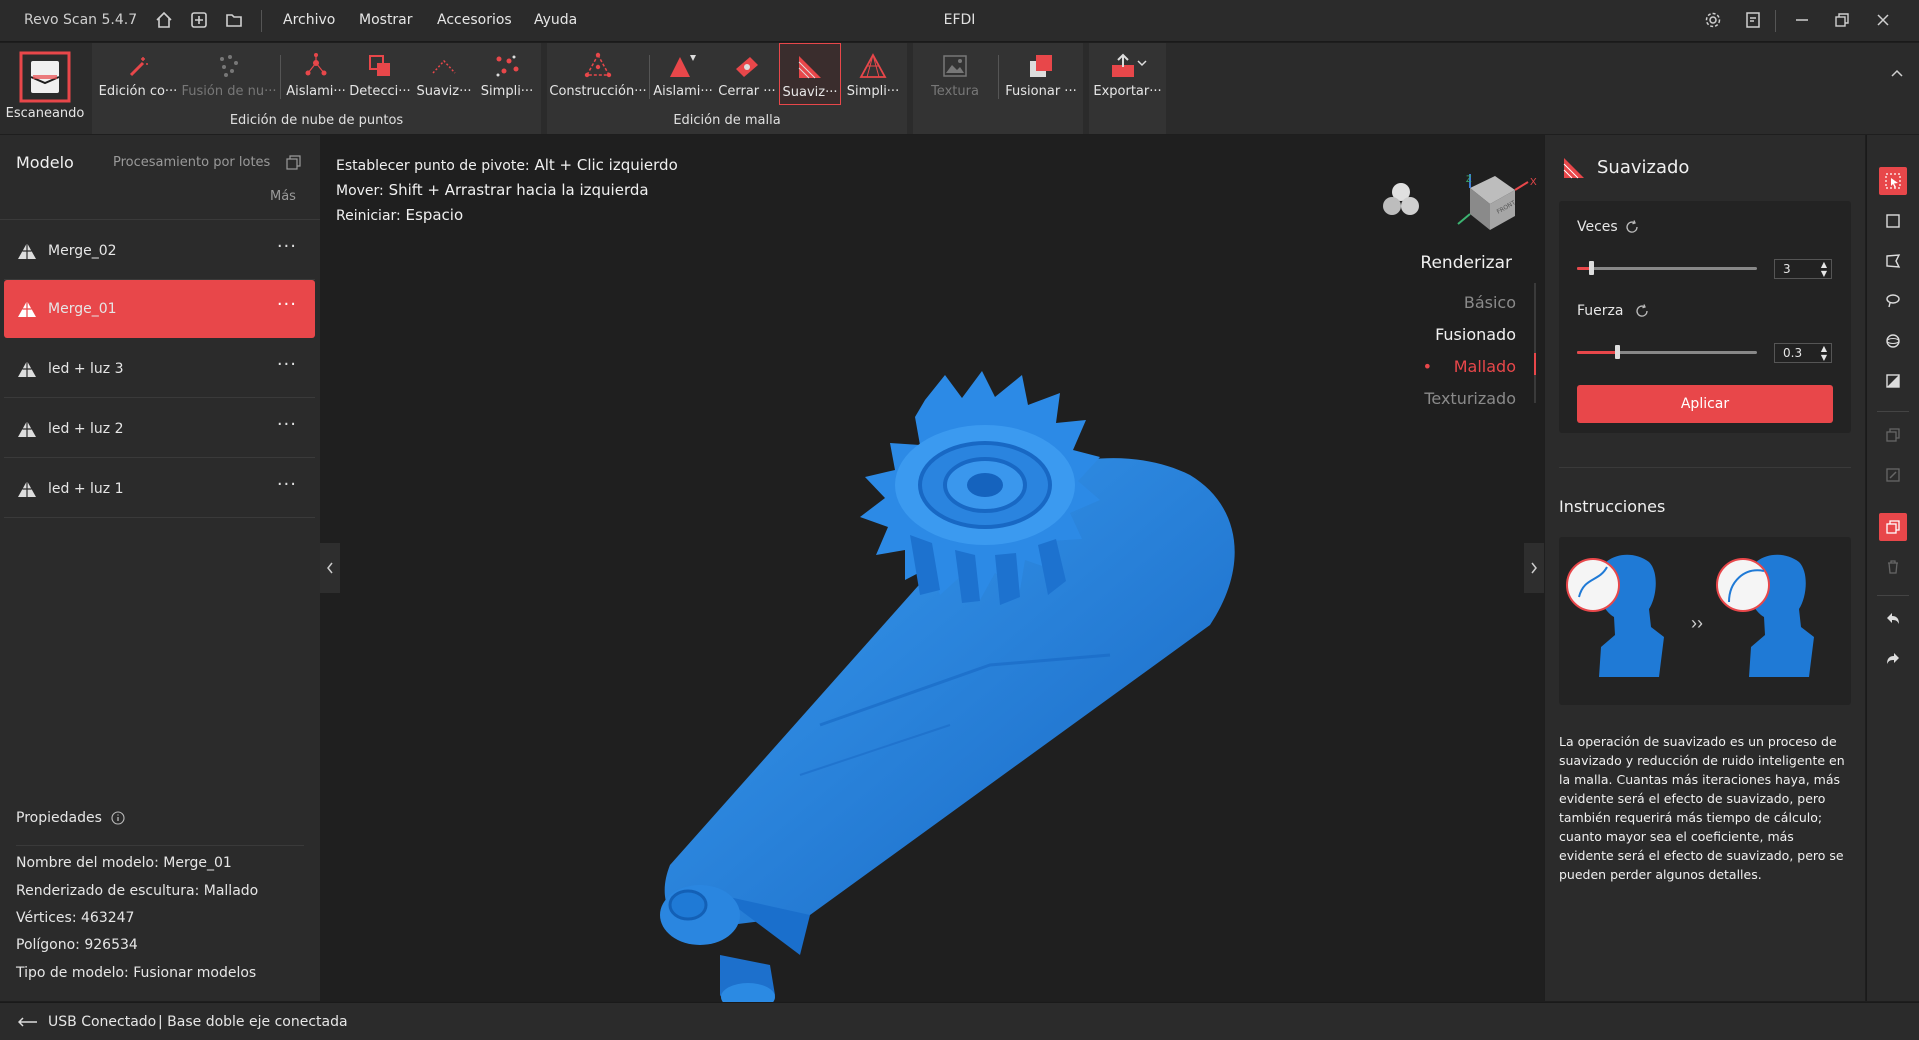 The width and height of the screenshot is (1919, 1040). What do you see at coordinates (1642, 313) in the screenshot?
I see `reset-strength-icon` at bounding box center [1642, 313].